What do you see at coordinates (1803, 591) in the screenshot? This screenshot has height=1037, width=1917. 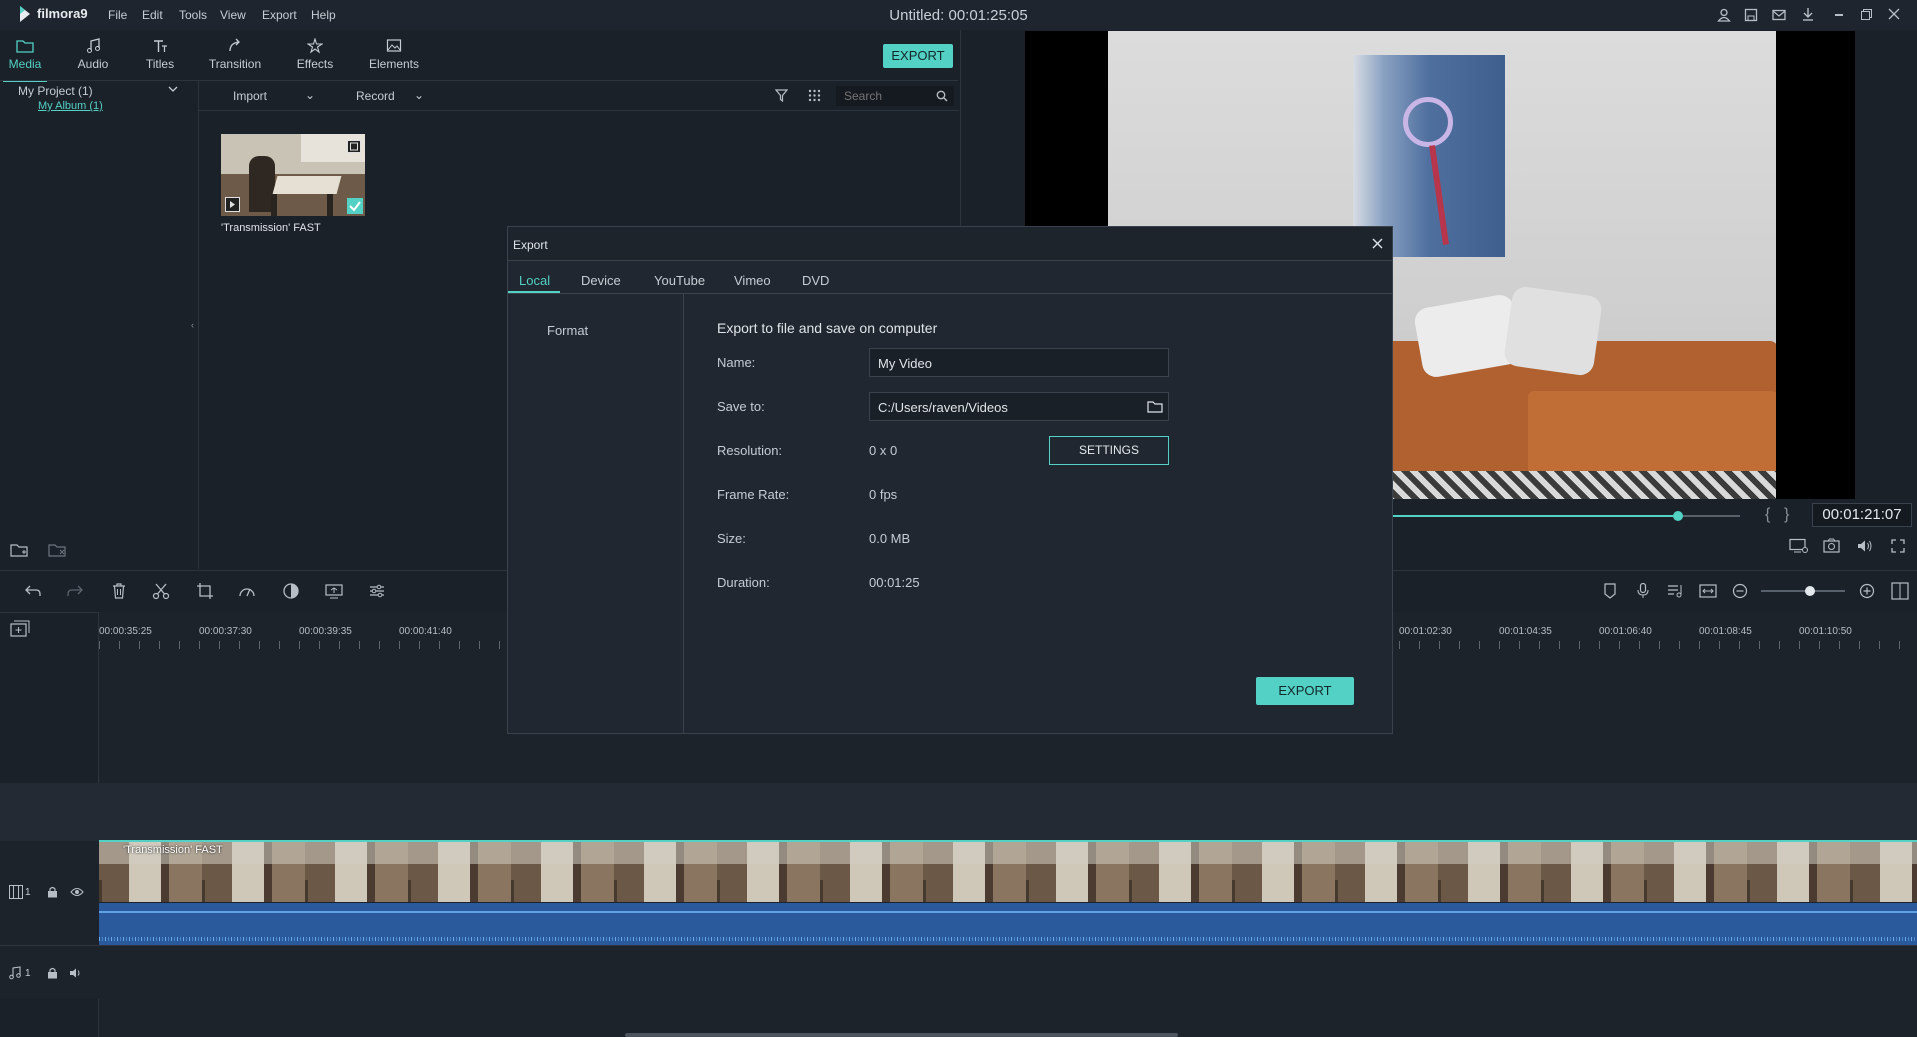 I see `zoom-slider` at bounding box center [1803, 591].